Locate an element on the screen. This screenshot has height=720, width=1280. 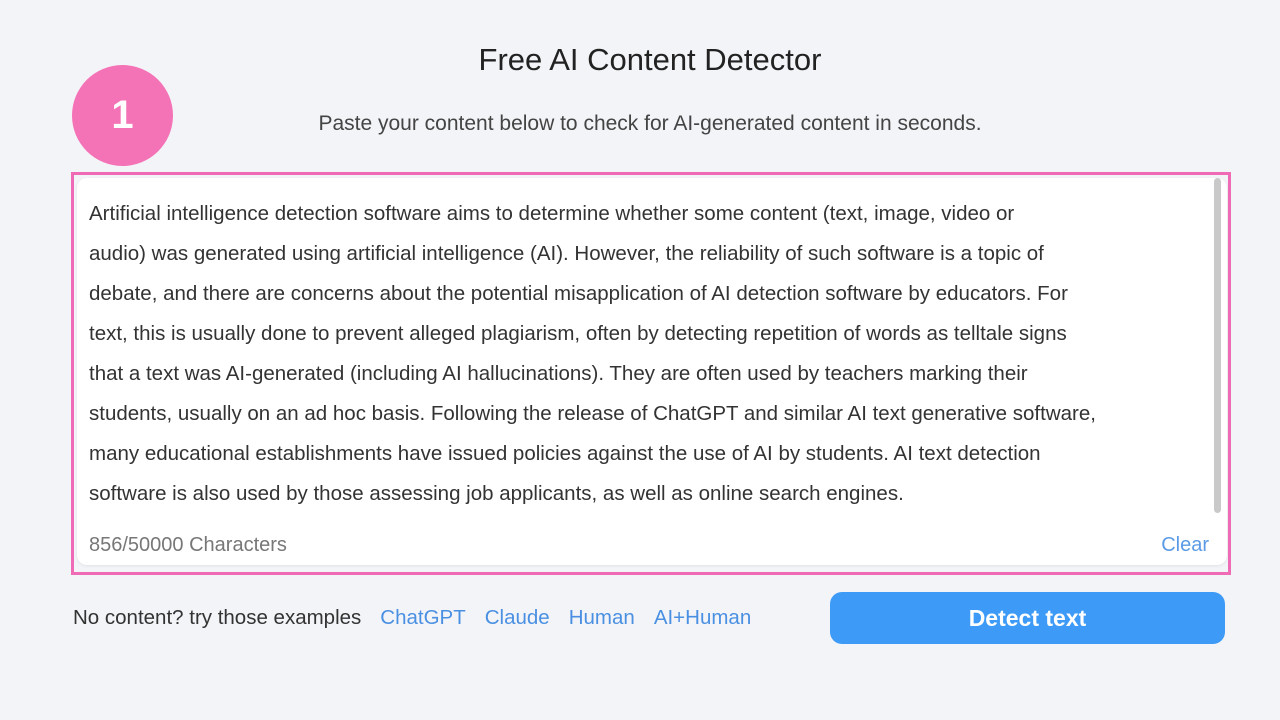
example-ai-human-link: AI+Human is located at coordinates (702, 618).